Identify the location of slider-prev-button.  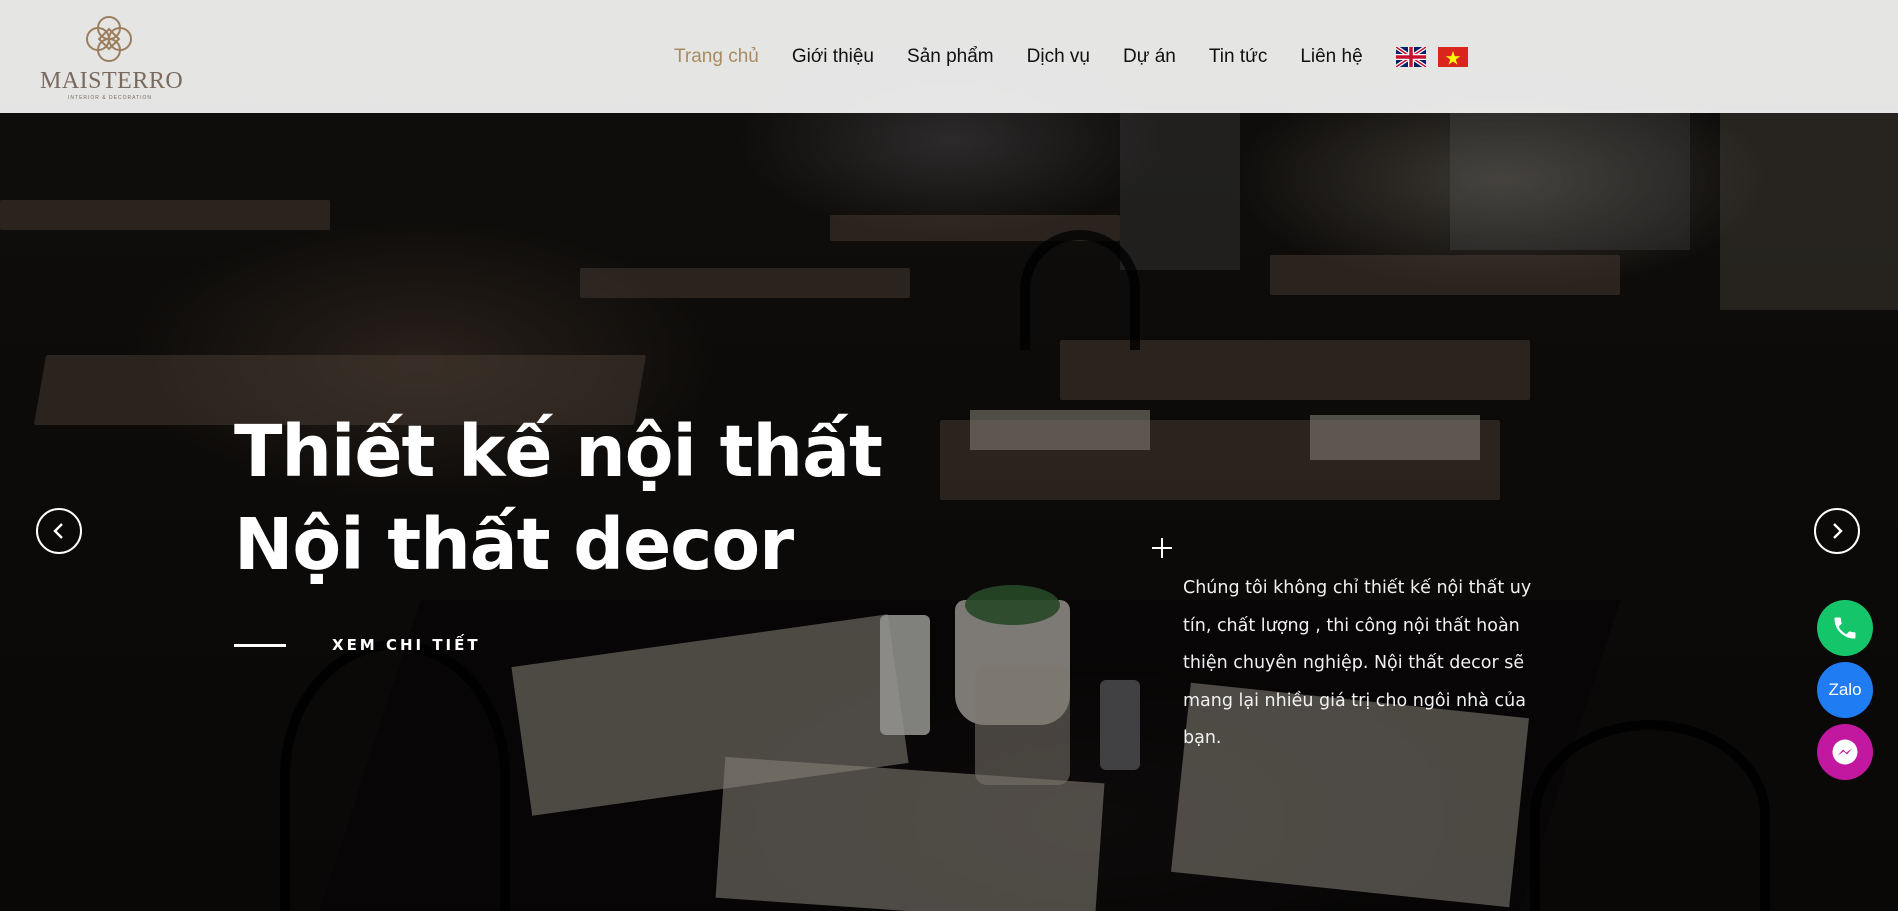
(59, 531).